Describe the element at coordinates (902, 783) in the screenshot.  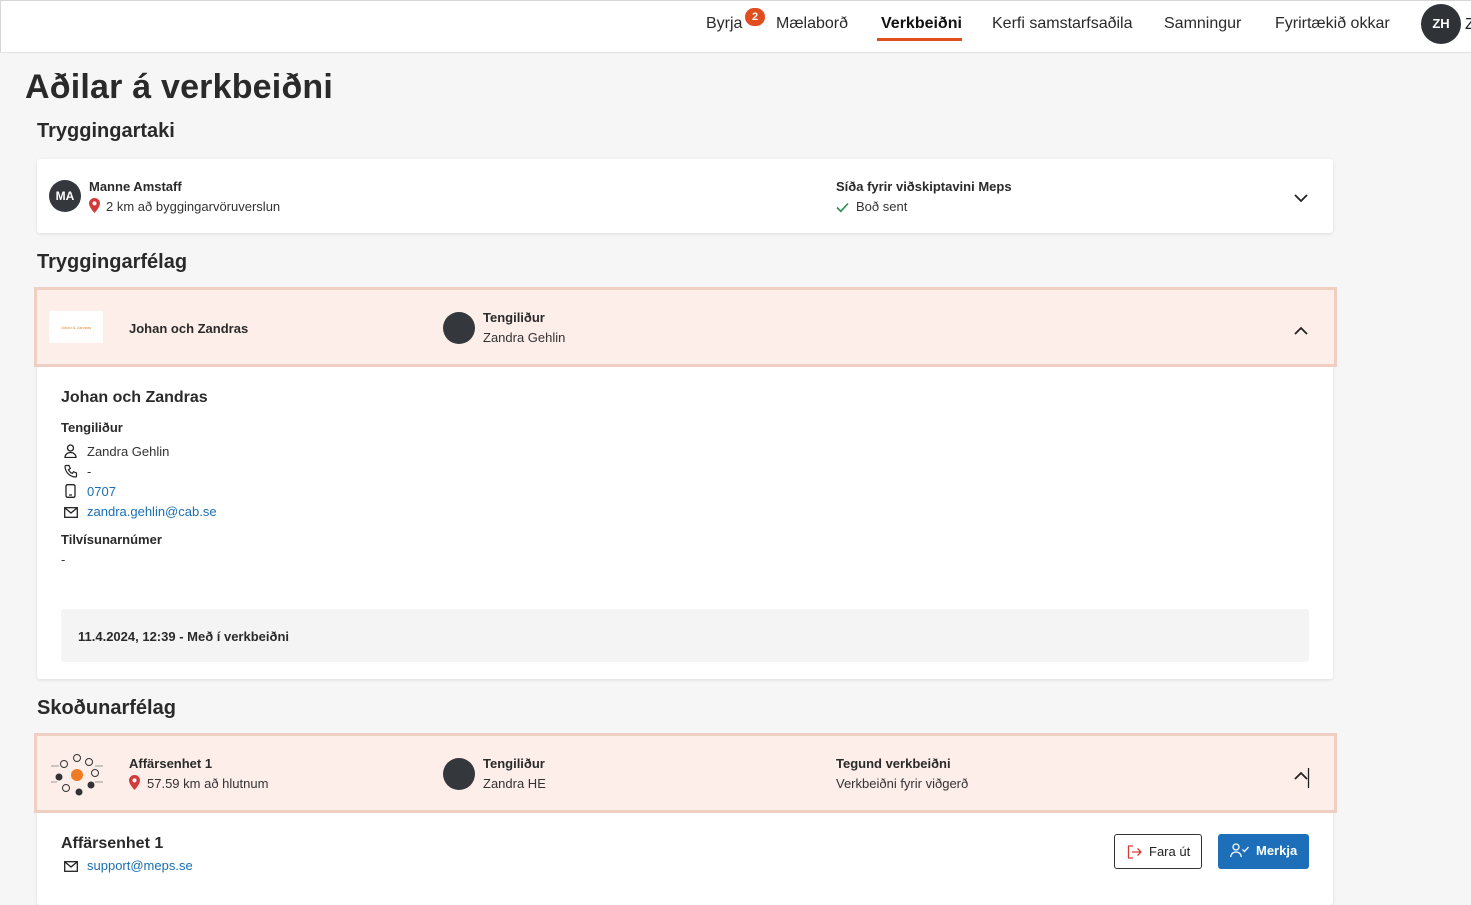
I see `work-order-type-value: Verkbeiðni fyrir viðgerð` at that location.